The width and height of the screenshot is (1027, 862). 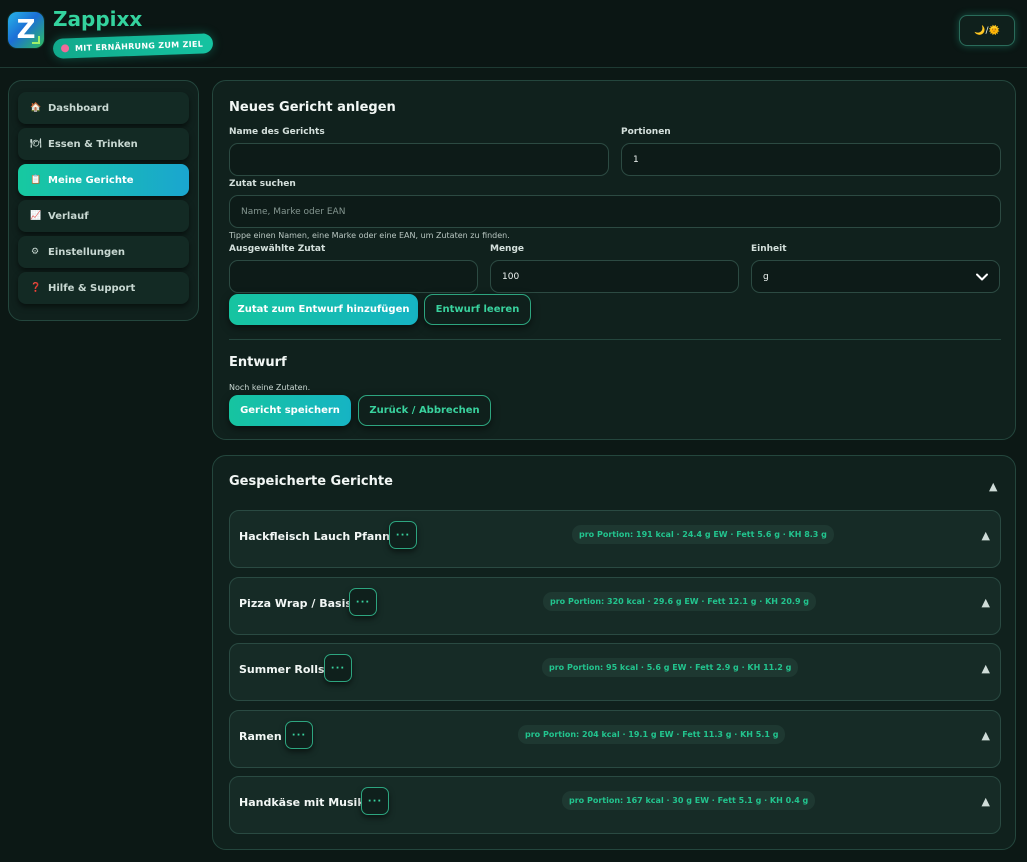 I want to click on sidebar-item-label: Verlauf, so click(x=68, y=216).